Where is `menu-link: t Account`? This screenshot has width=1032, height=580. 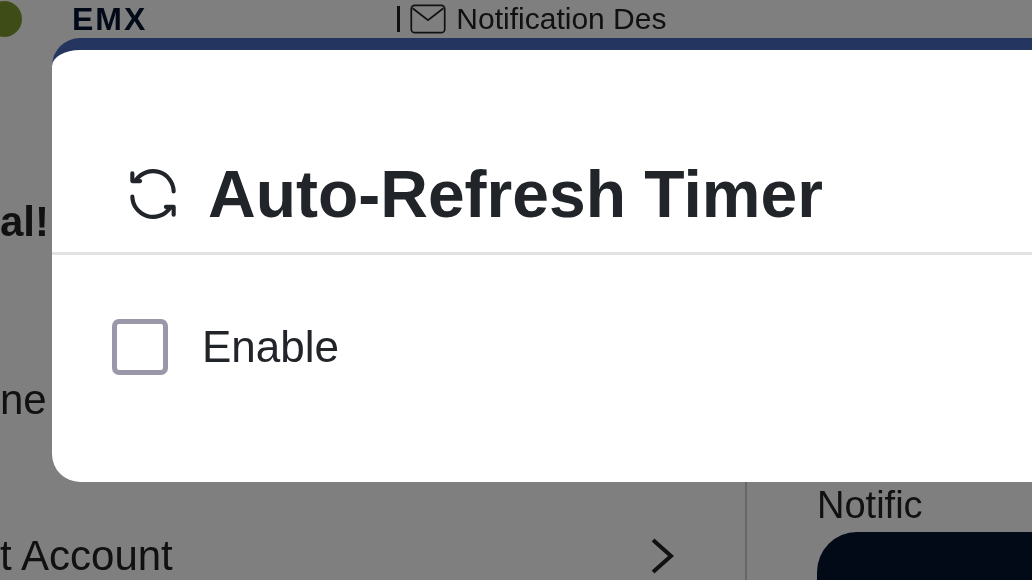 menu-link: t Account is located at coordinates (86, 556).